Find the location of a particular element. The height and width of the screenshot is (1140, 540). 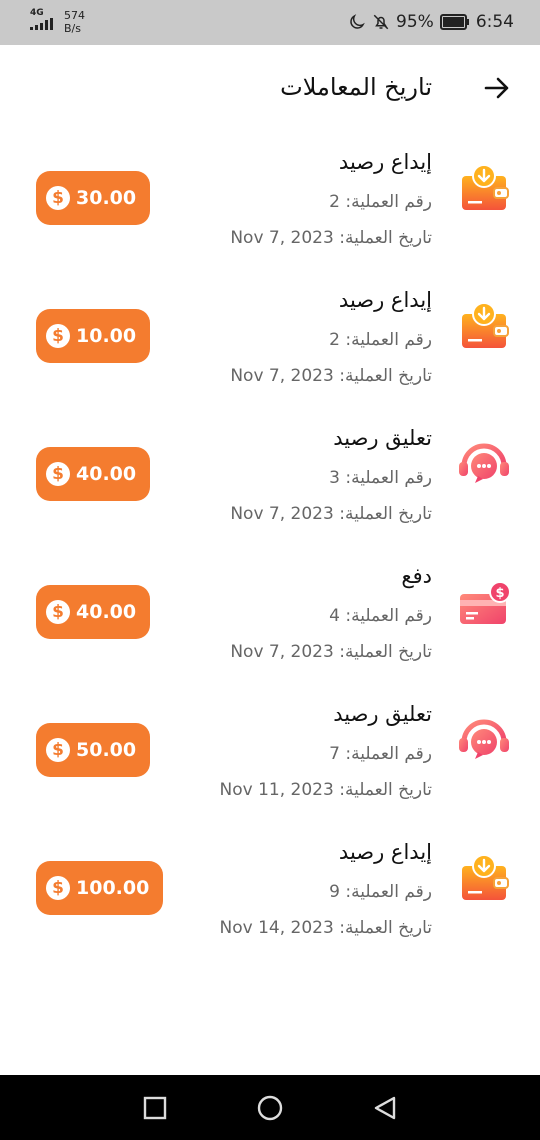

amount-value: 30.00 is located at coordinates (106, 198).